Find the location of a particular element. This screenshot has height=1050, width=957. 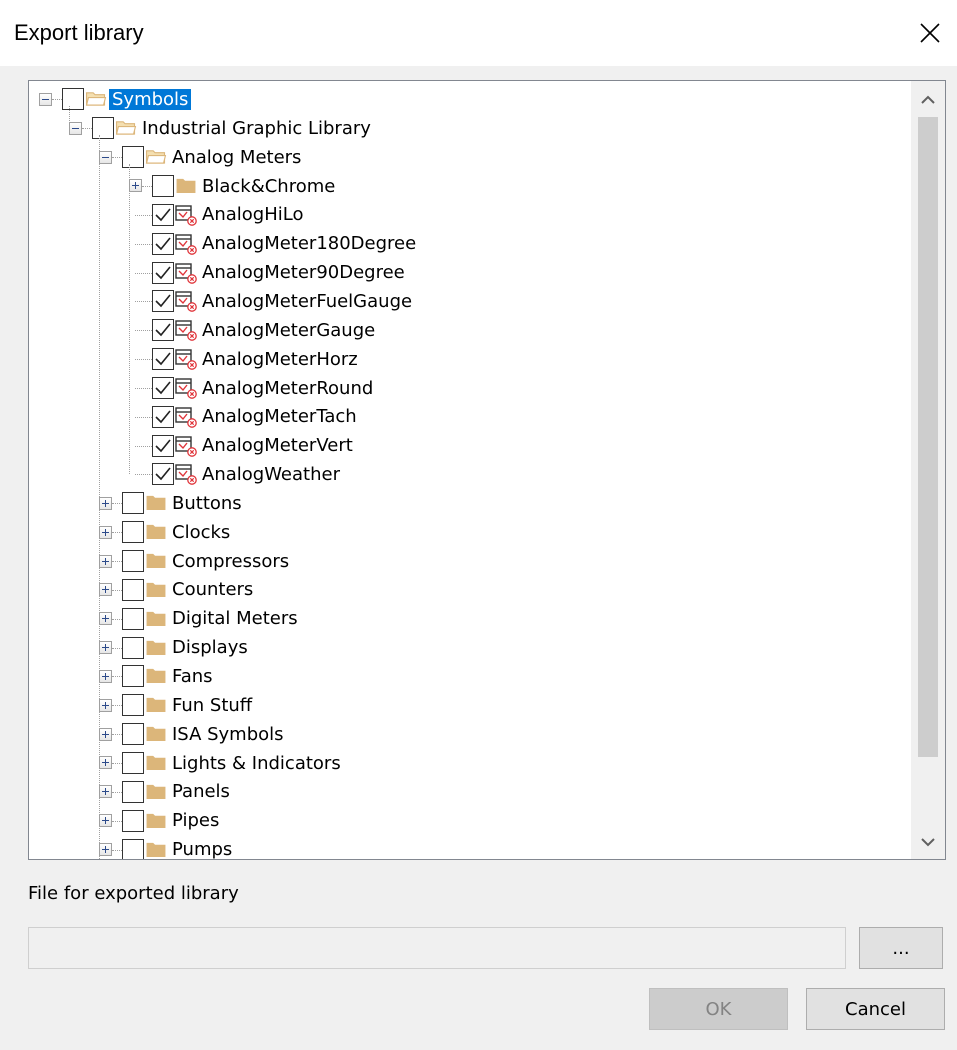

ok-button: OK is located at coordinates (718, 1009).